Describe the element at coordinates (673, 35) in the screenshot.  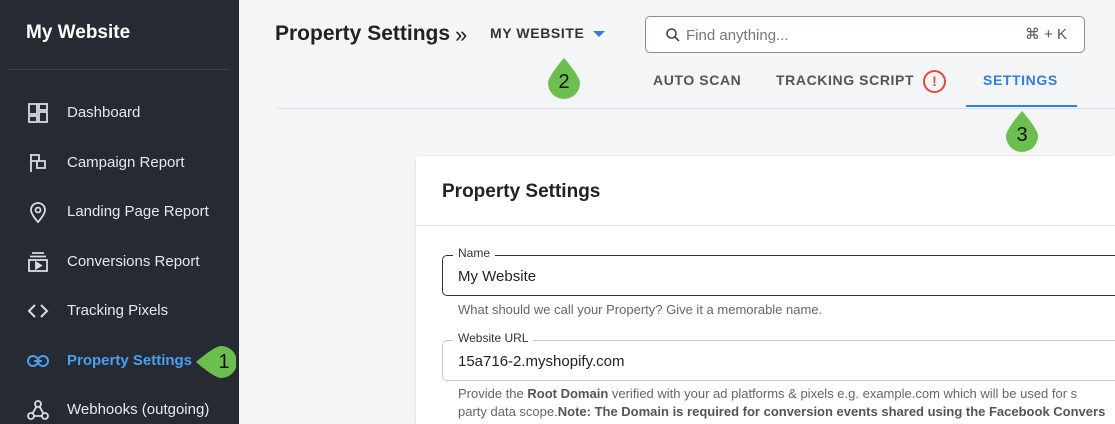
I see `search-icon` at that location.